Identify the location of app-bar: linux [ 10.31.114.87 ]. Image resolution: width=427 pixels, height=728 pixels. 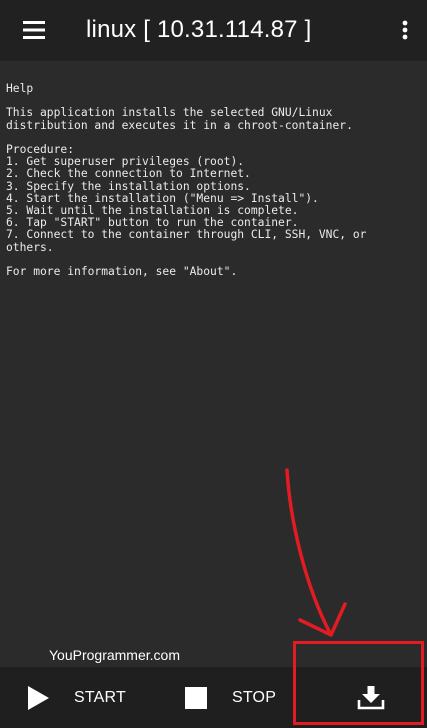
(213, 30).